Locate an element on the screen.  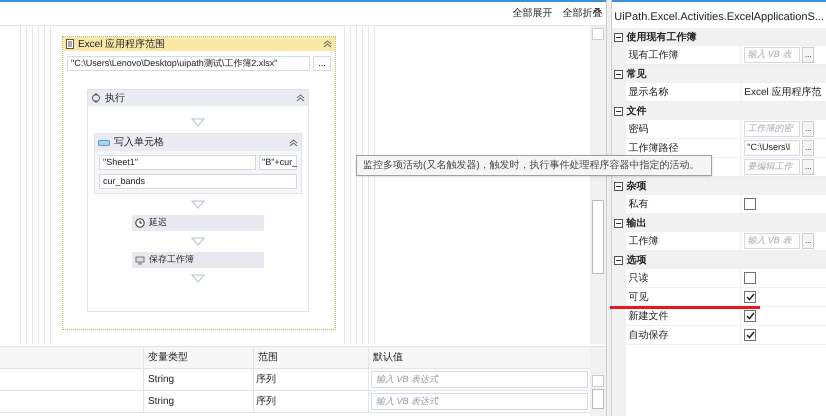
tooltip: 监控多项活动(又名触发器)，触发时，执行事件处理程序容器中指定的活动。 is located at coordinates (534, 165).